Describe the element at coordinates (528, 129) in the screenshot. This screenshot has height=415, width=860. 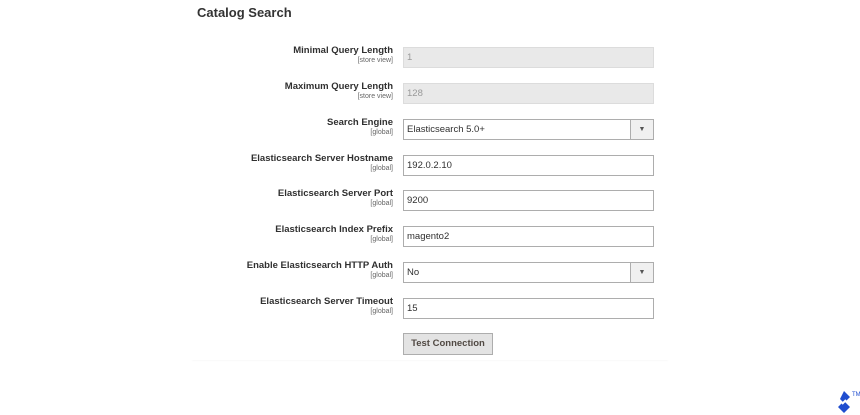
I see `search-engine-select: Elasticsearch 5.0+ ▼` at that location.